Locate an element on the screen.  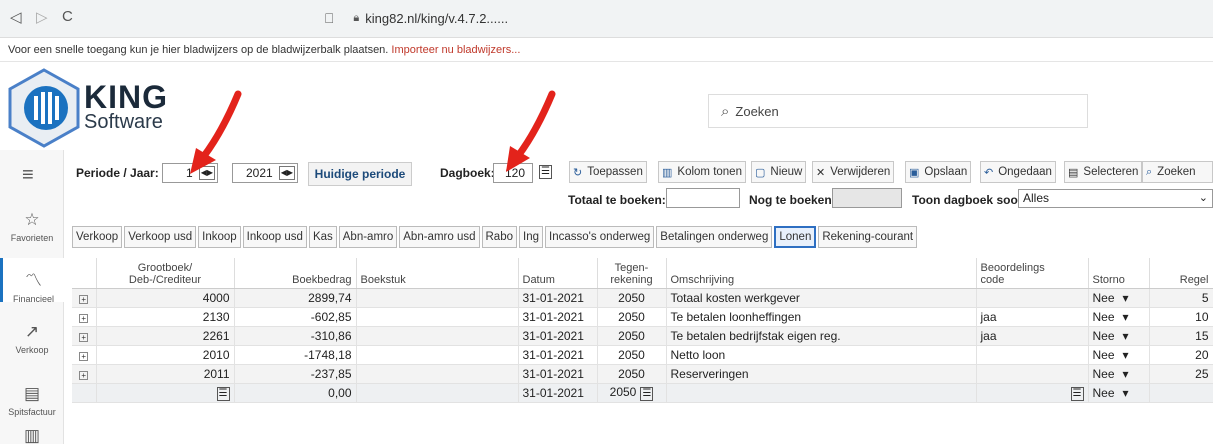
cell-grootboek: 2010 is located at coordinates (165, 355).